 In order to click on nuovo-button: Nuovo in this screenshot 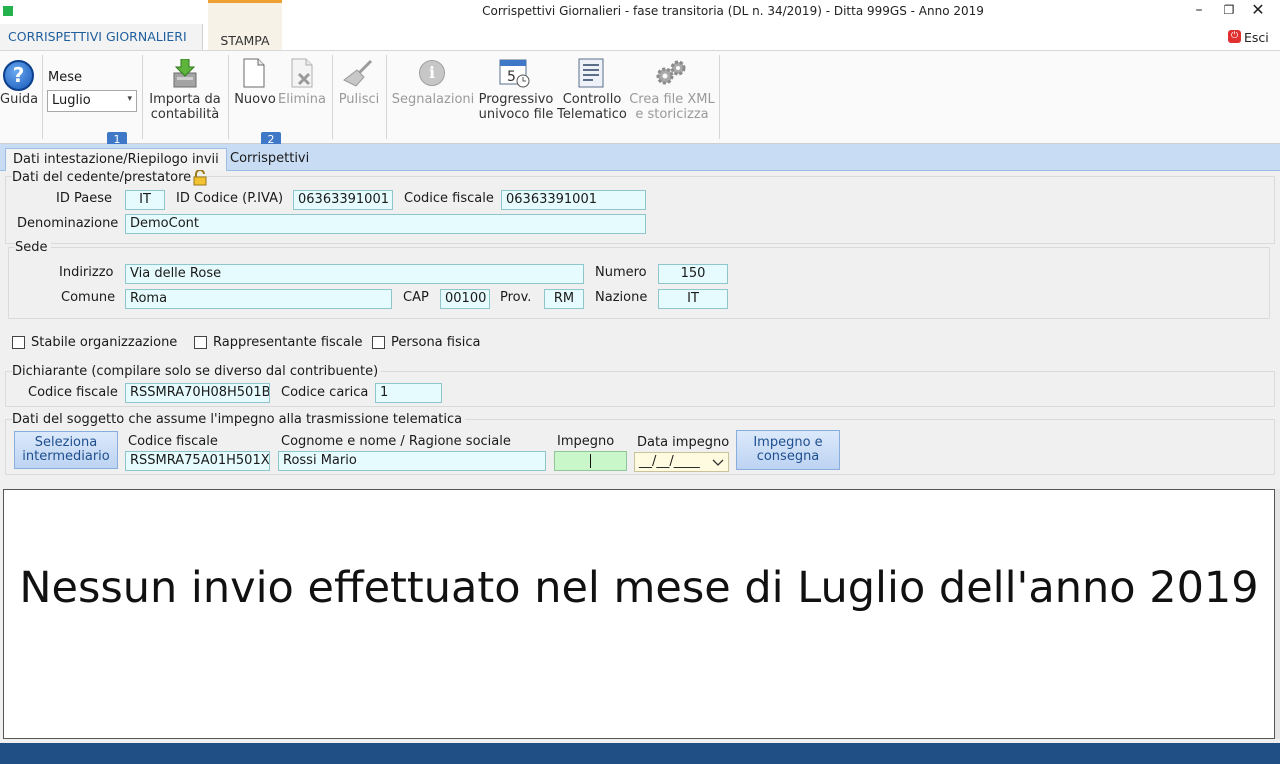, I will do `click(255, 99)`.